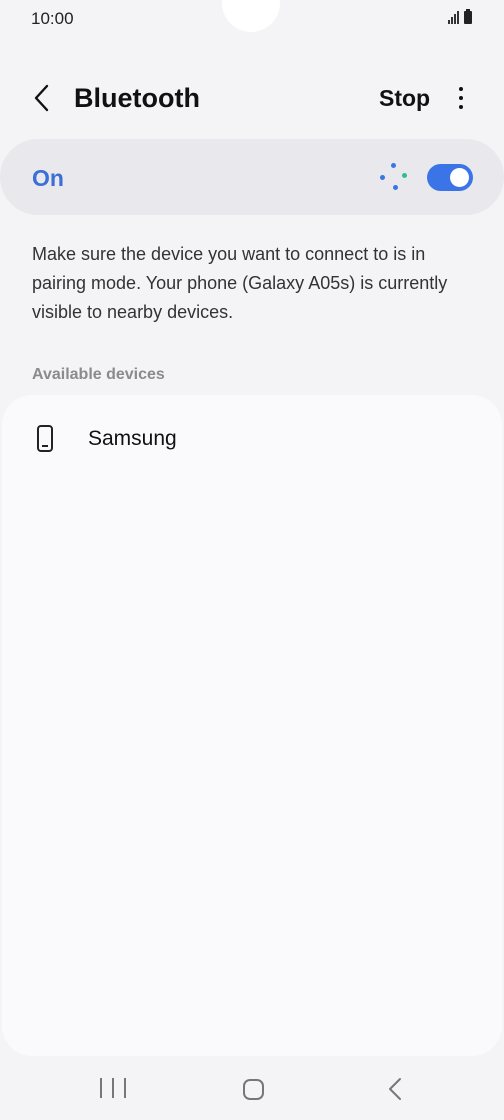 The height and width of the screenshot is (1120, 504). Describe the element at coordinates (404, 98) in the screenshot. I see `stop-button: Stop` at that location.